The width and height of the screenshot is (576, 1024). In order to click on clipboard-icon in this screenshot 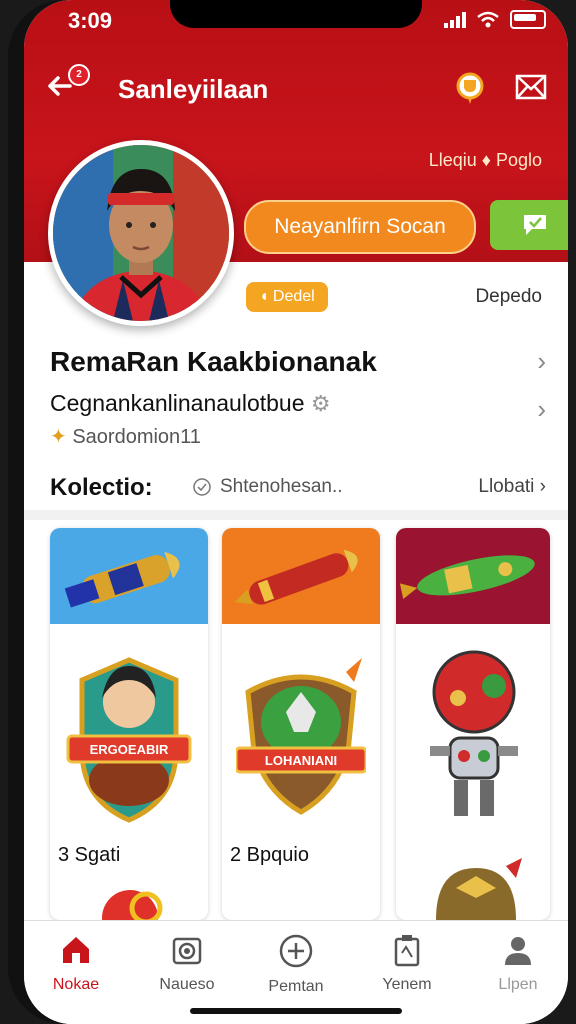, I will do `click(407, 951)`.